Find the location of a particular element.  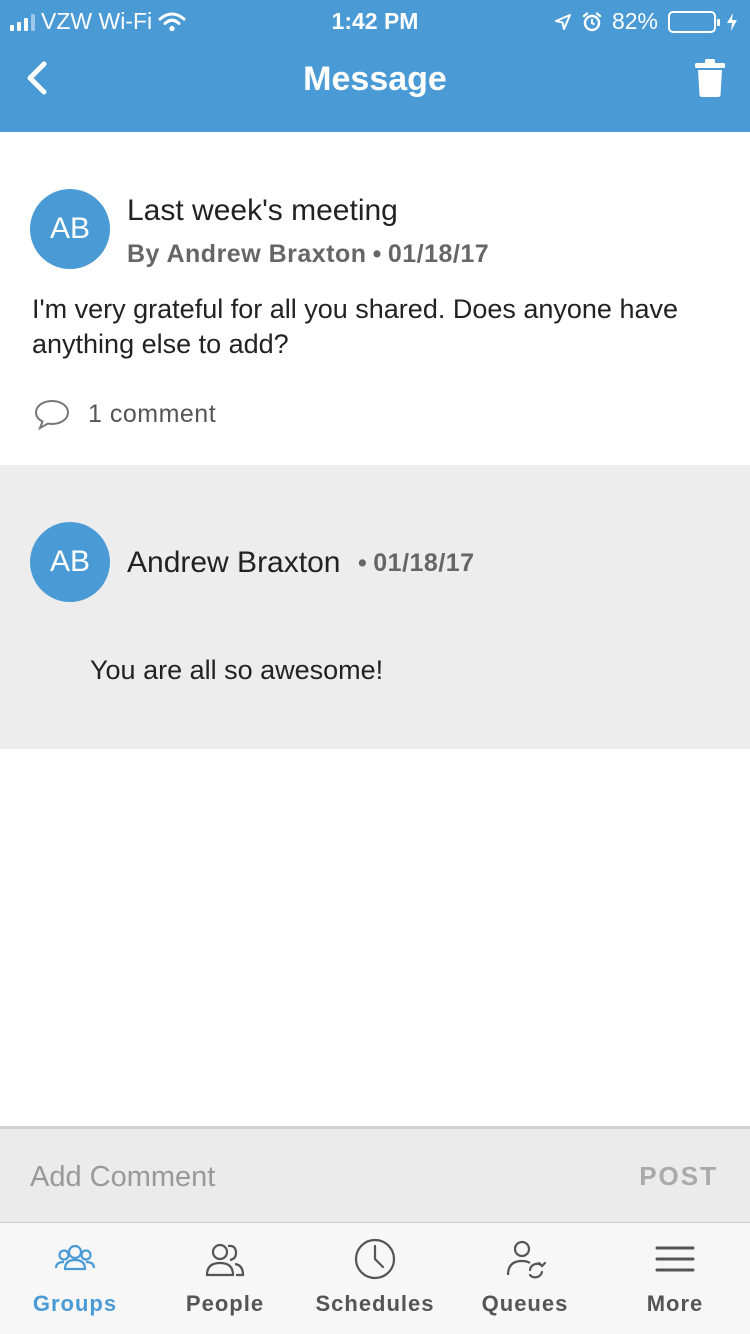

clock-icon is located at coordinates (375, 1259).